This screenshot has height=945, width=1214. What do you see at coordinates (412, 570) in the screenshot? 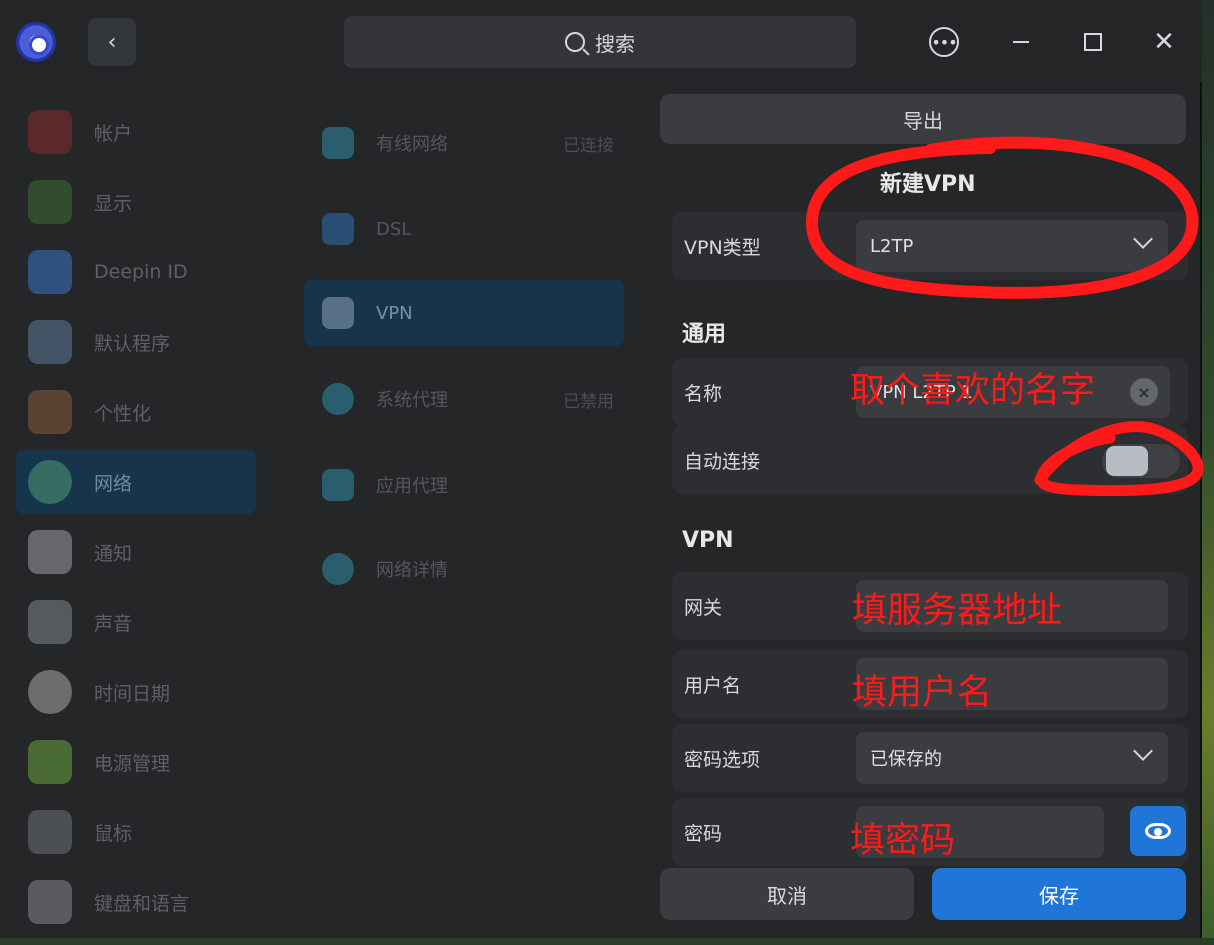
I see `network-list-item-label: 网络详情` at bounding box center [412, 570].